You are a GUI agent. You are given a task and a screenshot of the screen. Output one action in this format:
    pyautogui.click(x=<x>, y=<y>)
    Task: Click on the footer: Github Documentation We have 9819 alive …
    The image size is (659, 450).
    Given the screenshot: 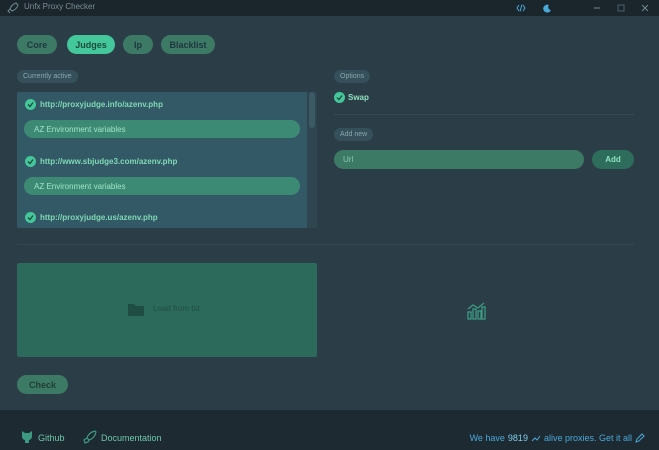 What is the action you would take?
    pyautogui.click(x=329, y=430)
    